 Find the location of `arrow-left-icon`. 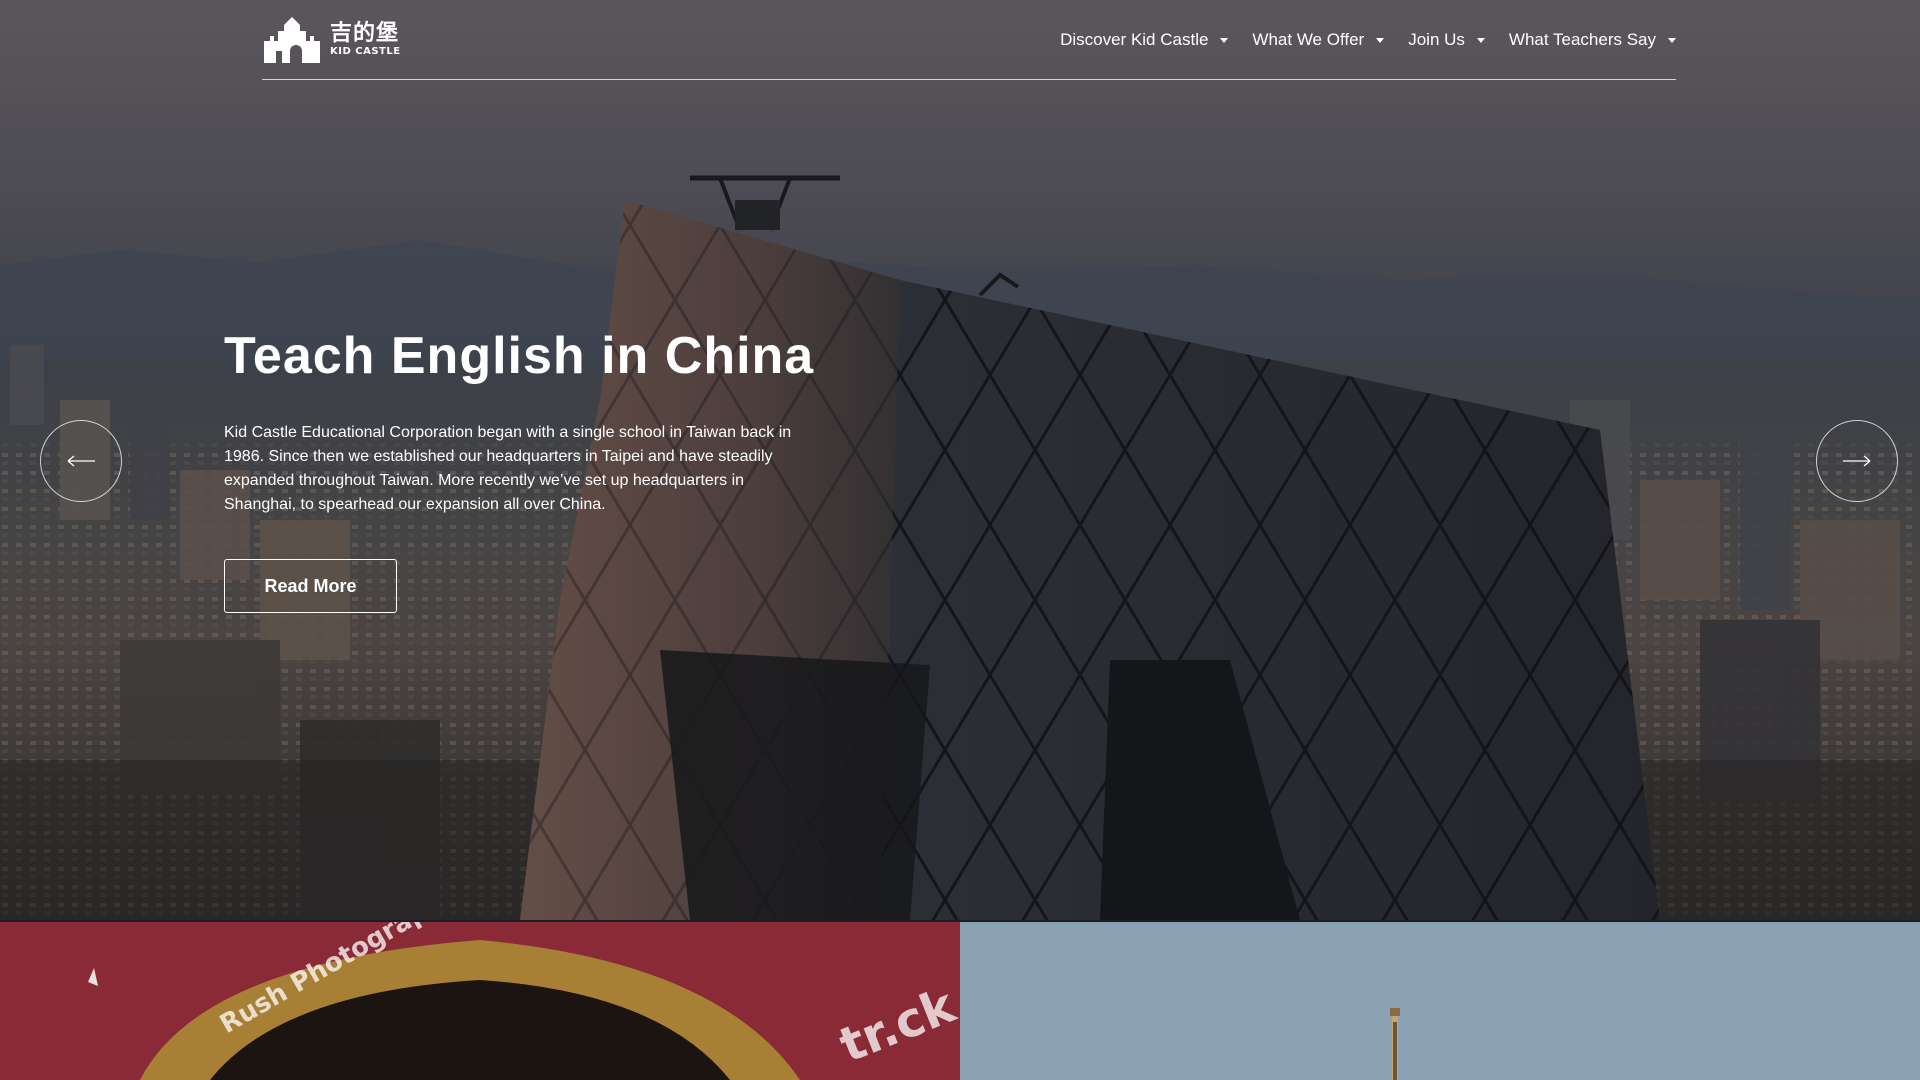

arrow-left-icon is located at coordinates (81, 461).